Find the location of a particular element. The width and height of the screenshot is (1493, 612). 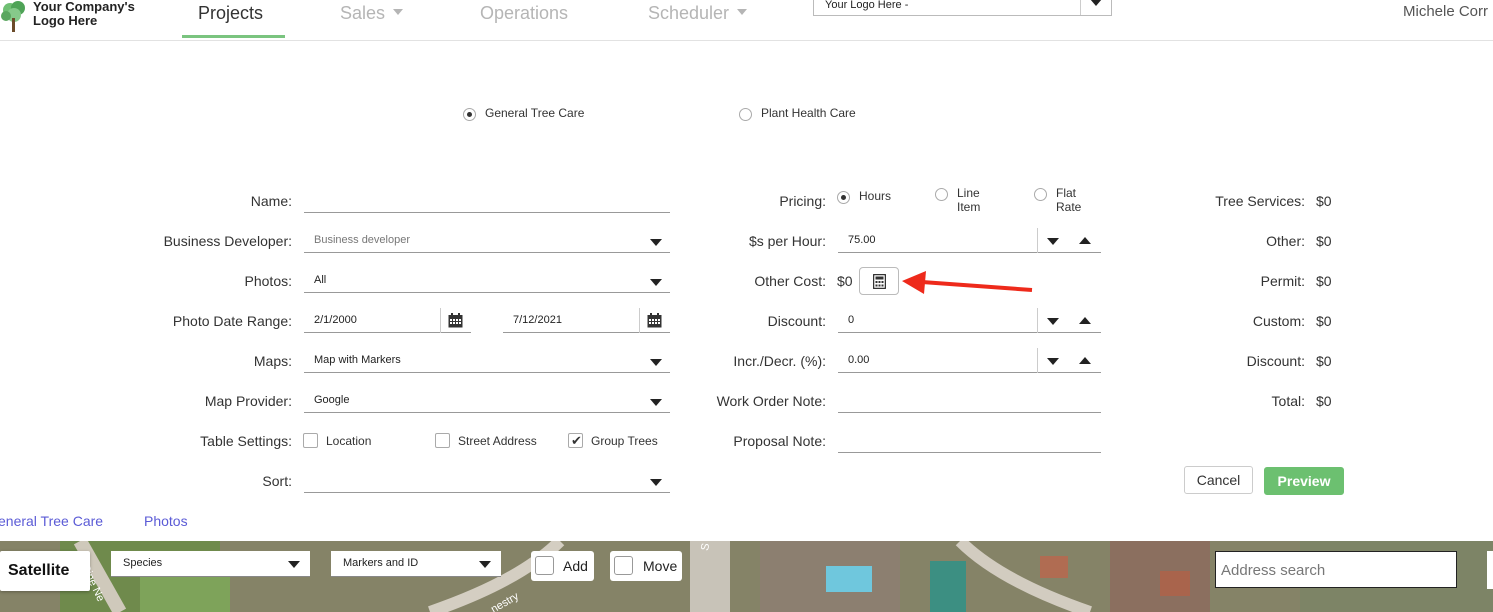

satellite-toggle-label: Satellite is located at coordinates (39, 570).